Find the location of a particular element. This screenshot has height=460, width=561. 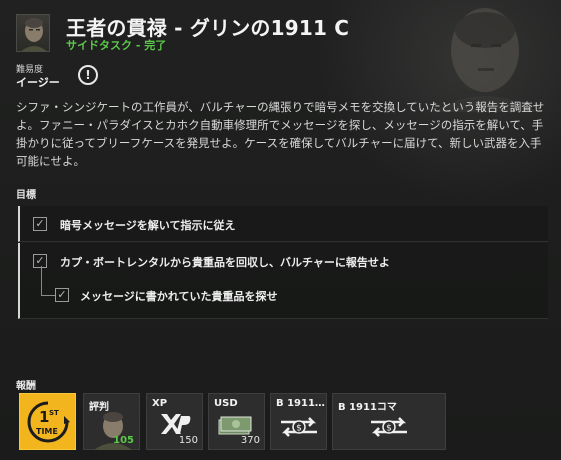

sub-objective-checkbox-icon: ✓ is located at coordinates (62, 295).